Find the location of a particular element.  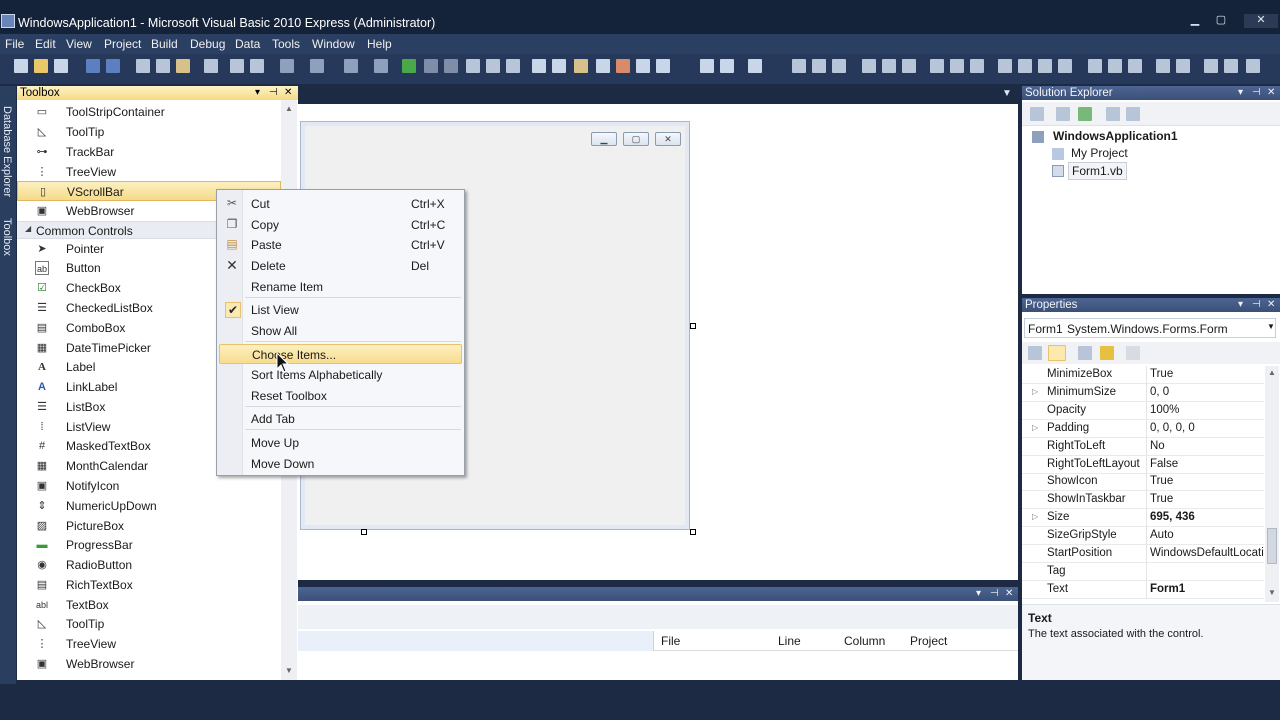

step-into-icon is located at coordinates (473, 66).